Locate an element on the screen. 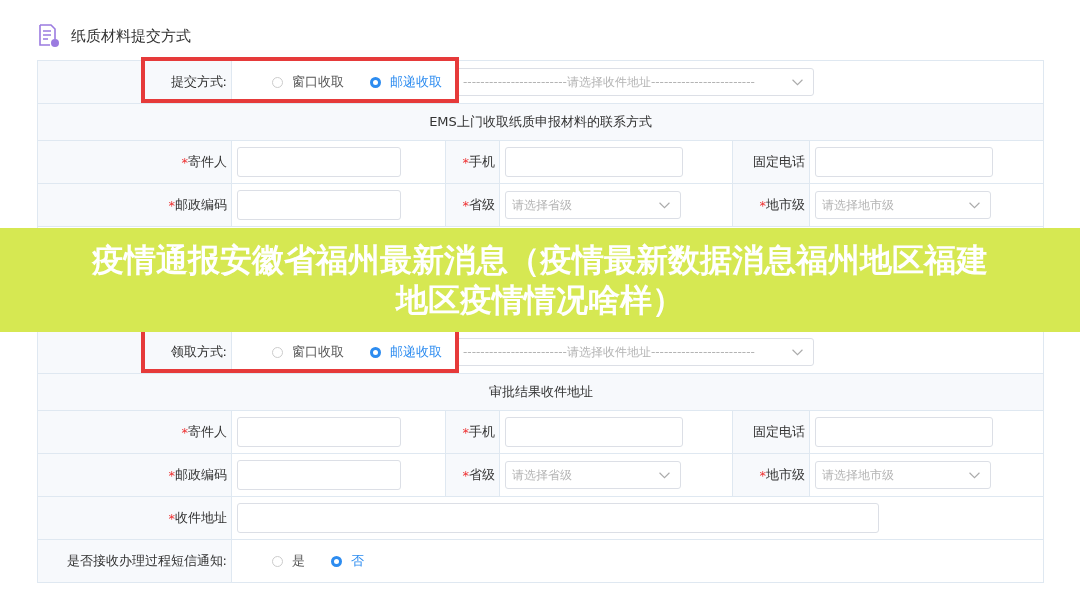 Image resolution: width=1080 pixels, height=593 pixels. radio-option: 是 is located at coordinates (288, 561).